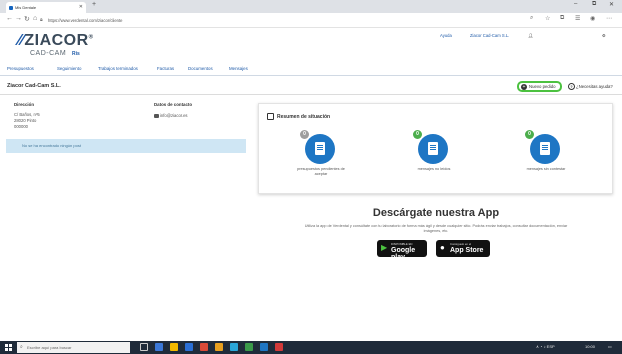 The width and height of the screenshot is (622, 354). What do you see at coordinates (604, 35) in the screenshot?
I see `settings-icon: ⚙` at bounding box center [604, 35].